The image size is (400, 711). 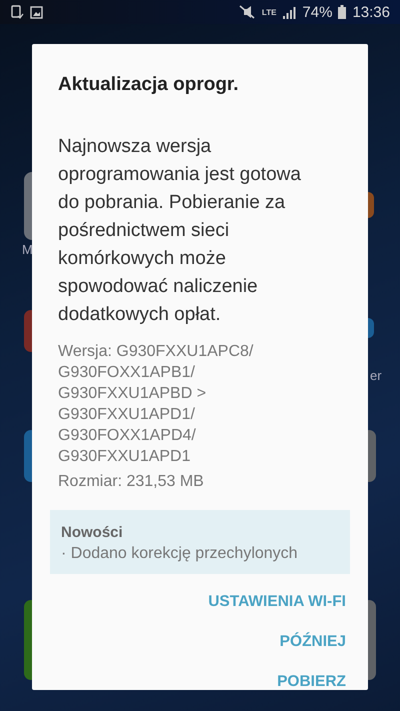 I want to click on version-text: G930FOXX1APD4/, so click(x=127, y=436).